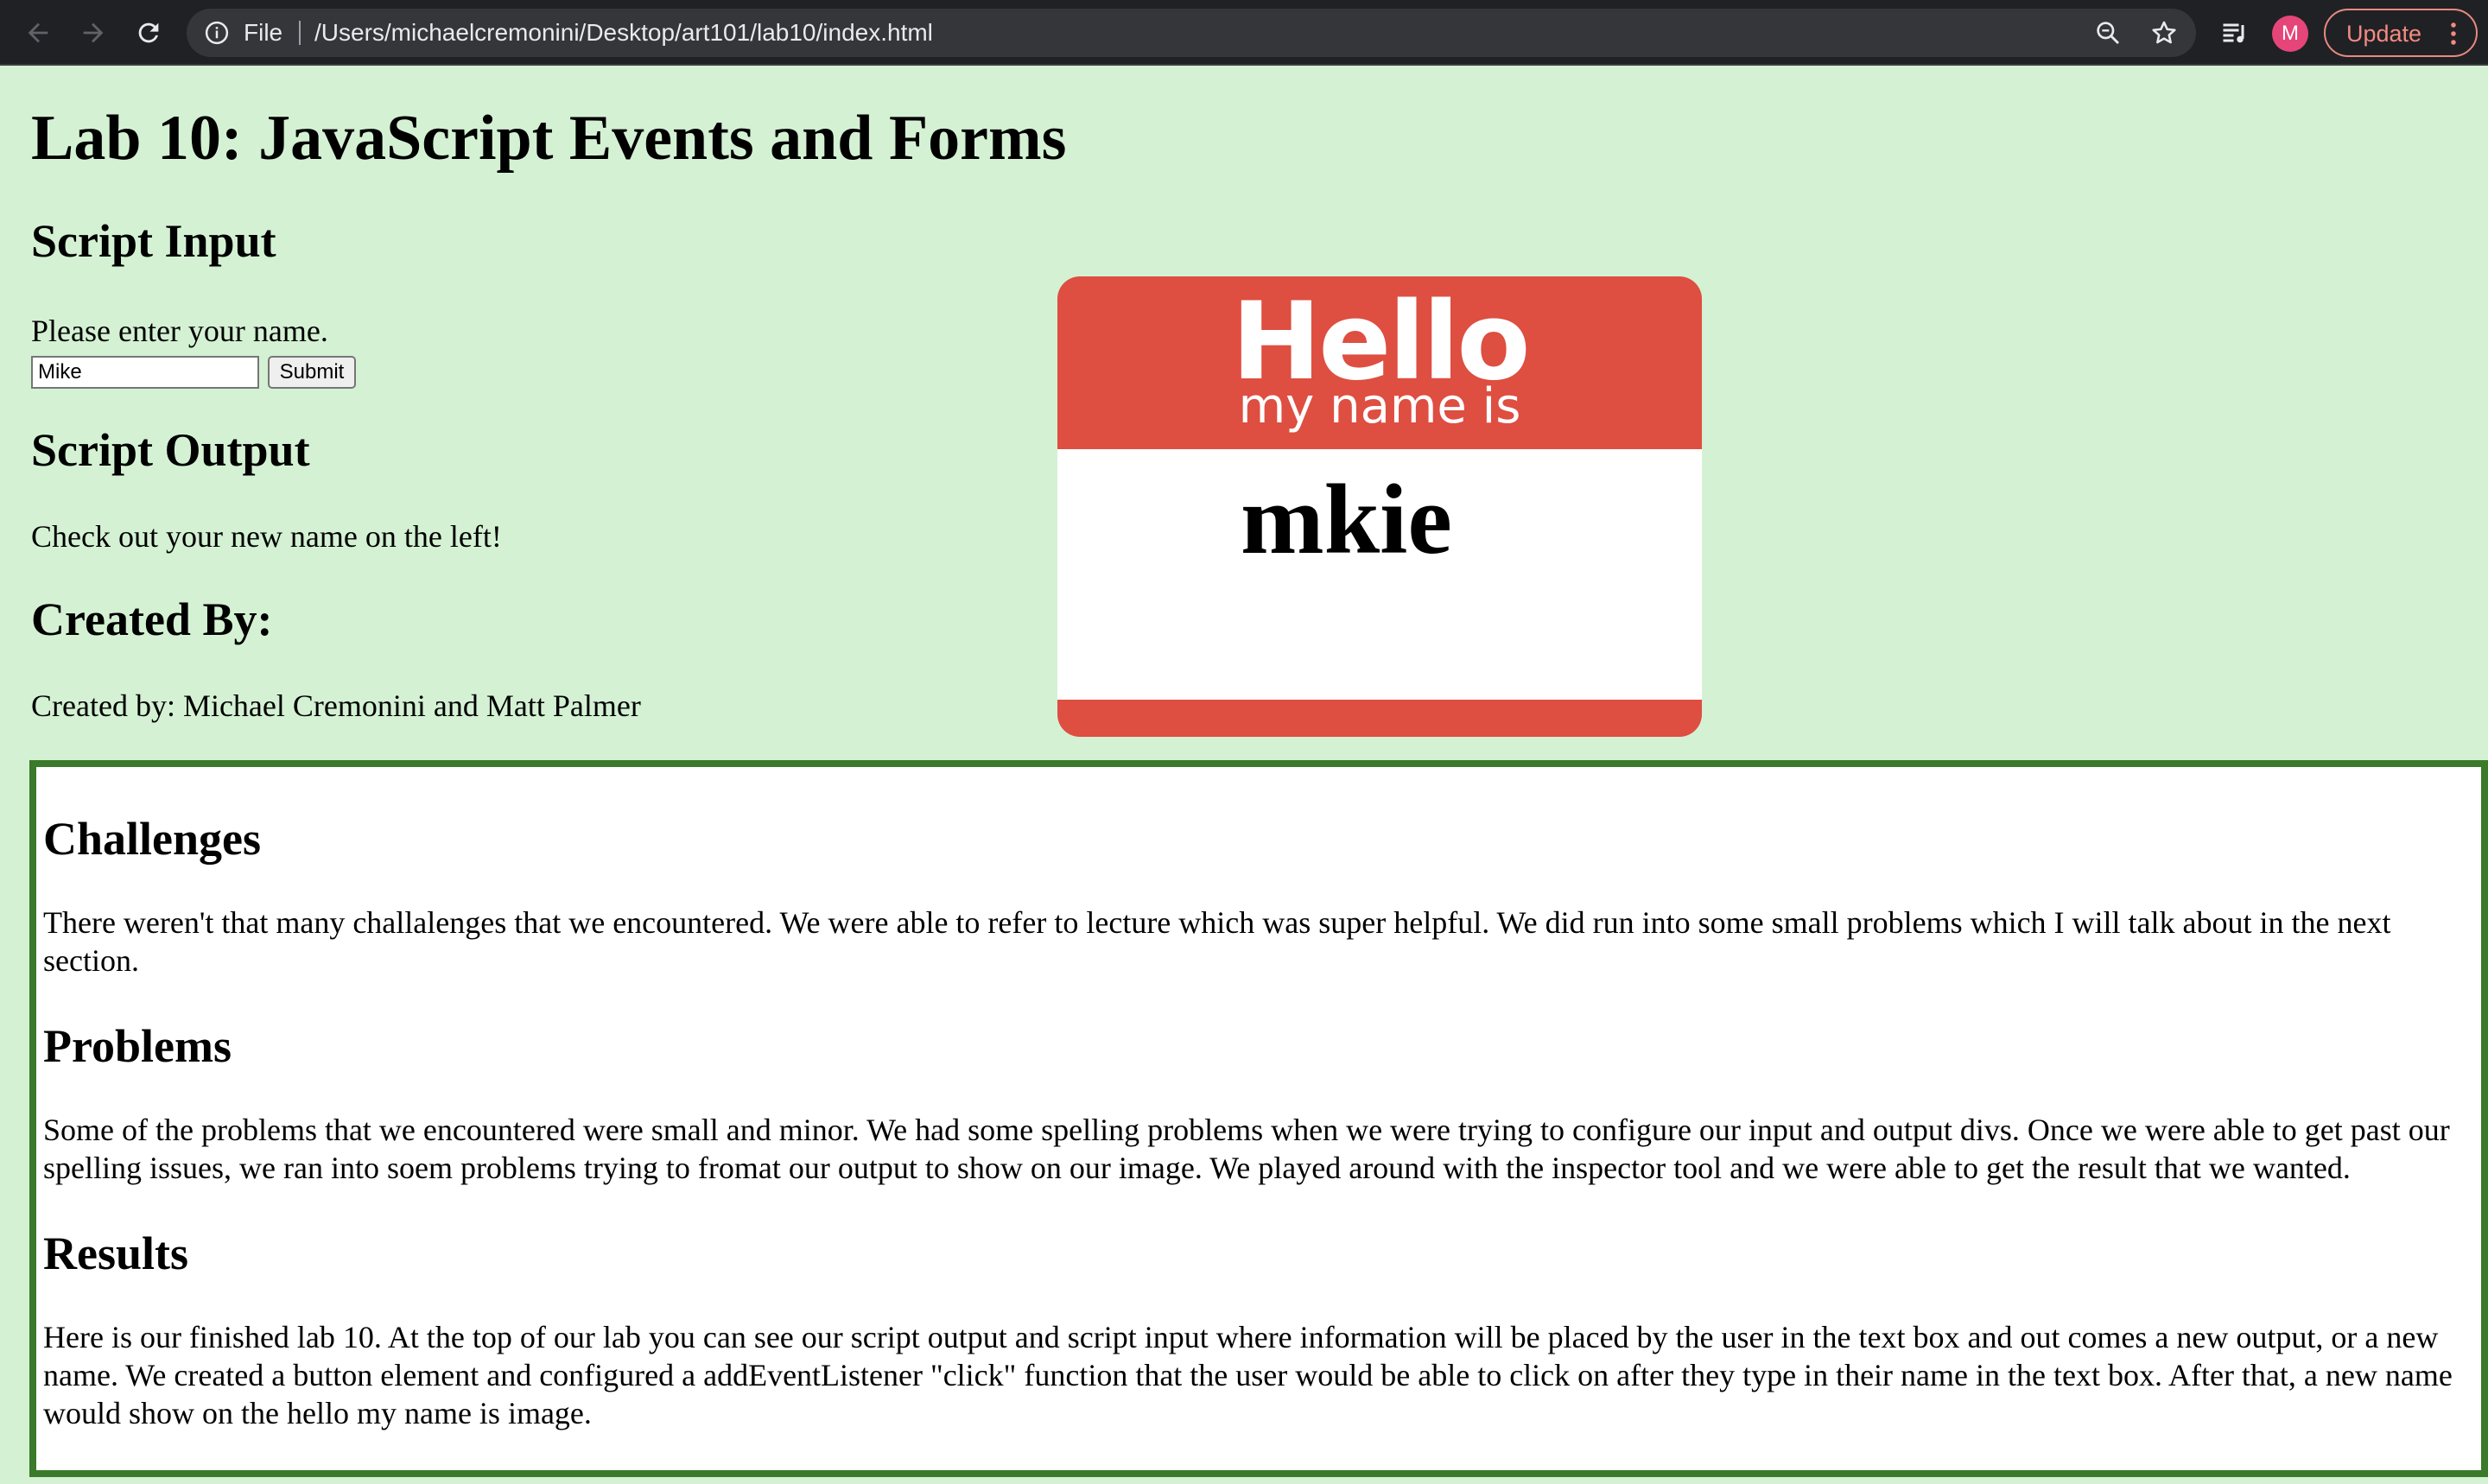 The width and height of the screenshot is (2488, 1484). I want to click on results-heading: Results, so click(116, 1253).